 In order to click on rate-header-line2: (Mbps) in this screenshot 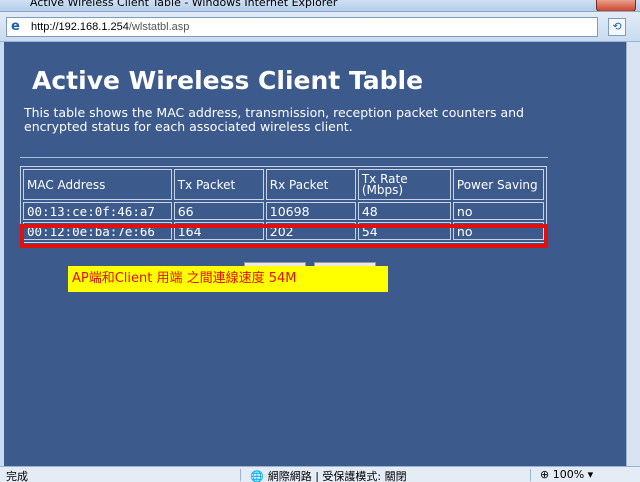, I will do `click(382, 189)`.